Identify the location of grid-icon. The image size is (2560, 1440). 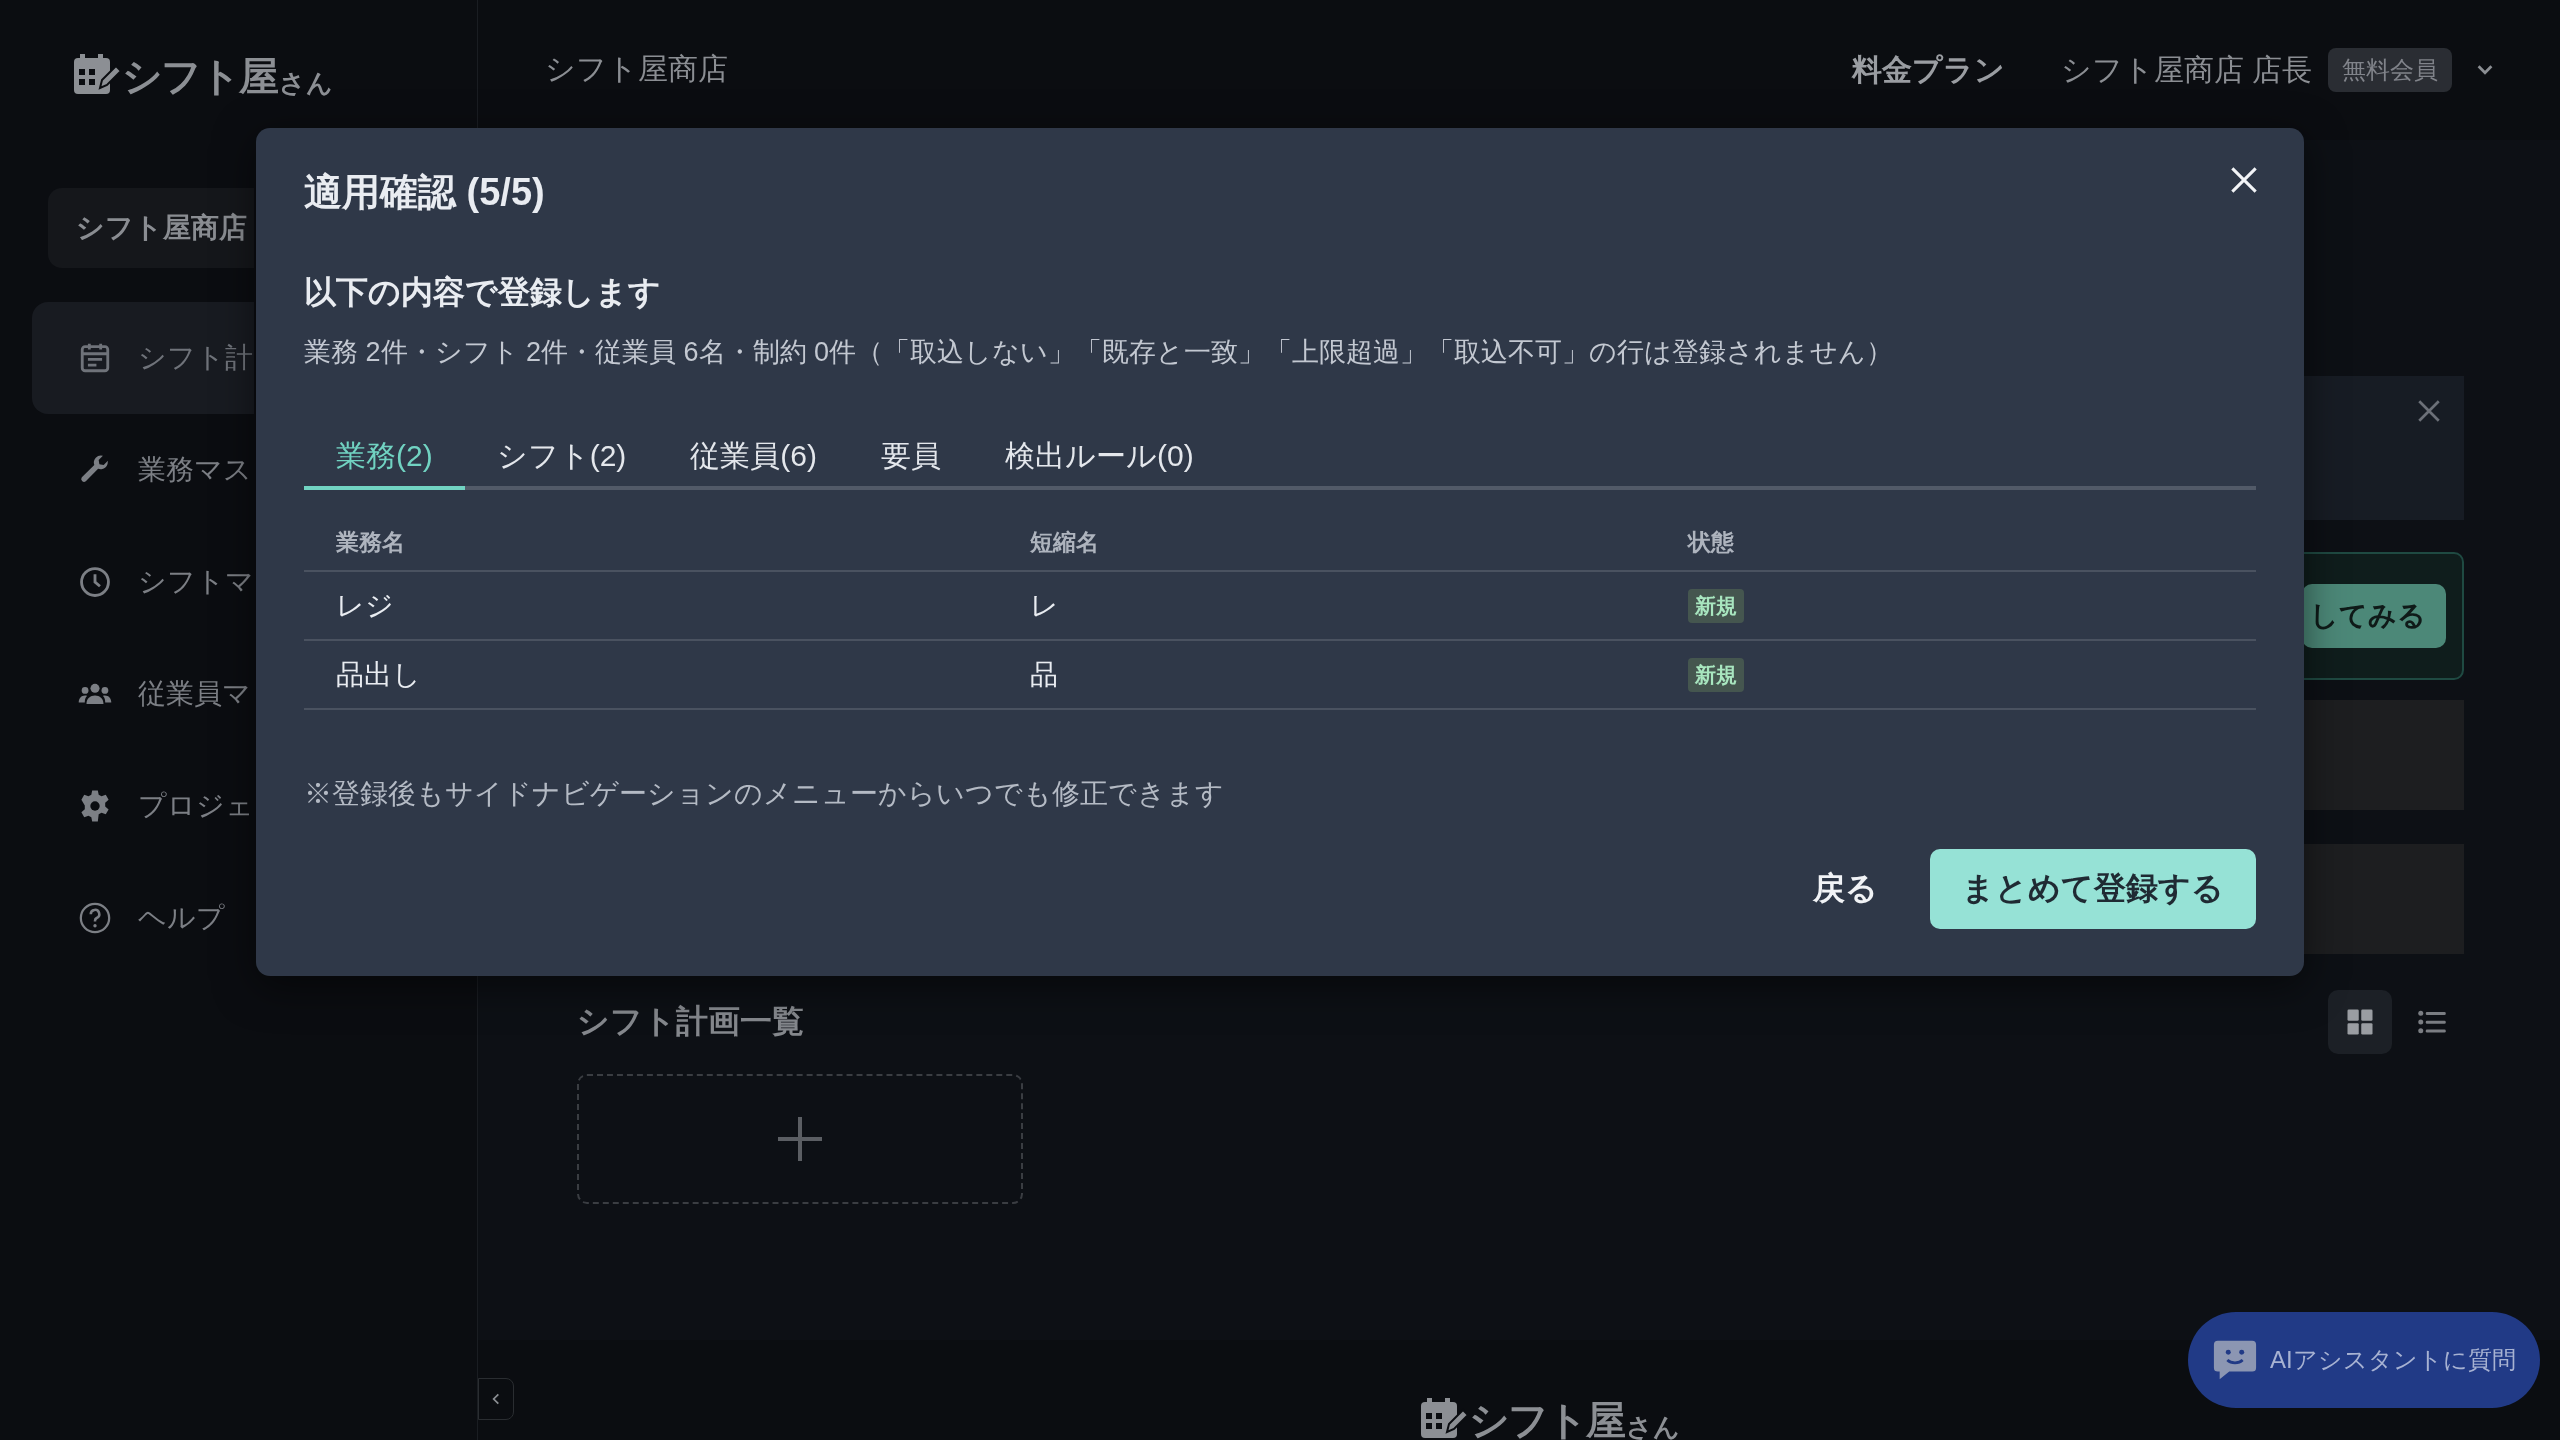
(2360, 1022).